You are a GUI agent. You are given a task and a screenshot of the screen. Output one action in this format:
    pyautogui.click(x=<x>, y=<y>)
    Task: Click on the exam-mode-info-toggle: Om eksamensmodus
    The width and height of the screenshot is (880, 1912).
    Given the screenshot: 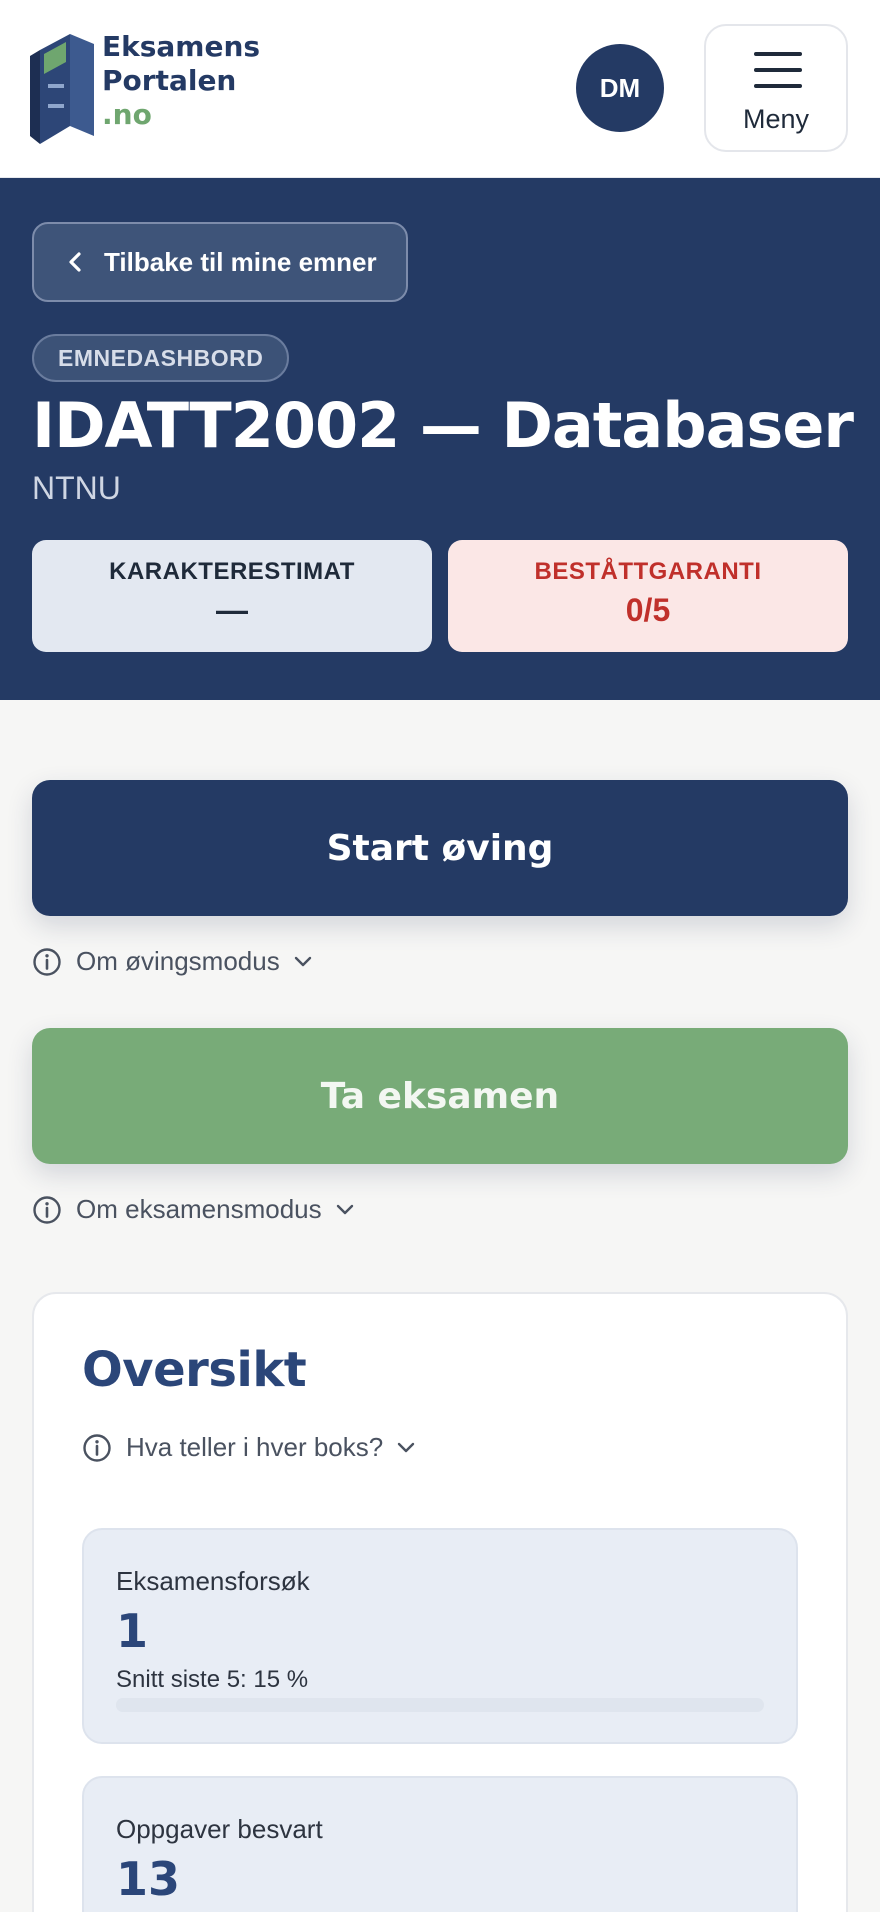 What is the action you would take?
    pyautogui.click(x=193, y=1209)
    